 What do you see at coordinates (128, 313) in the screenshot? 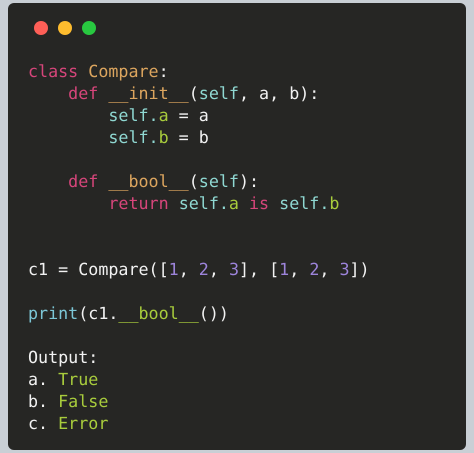
I see `code-line: print(c1.__bool__())` at bounding box center [128, 313].